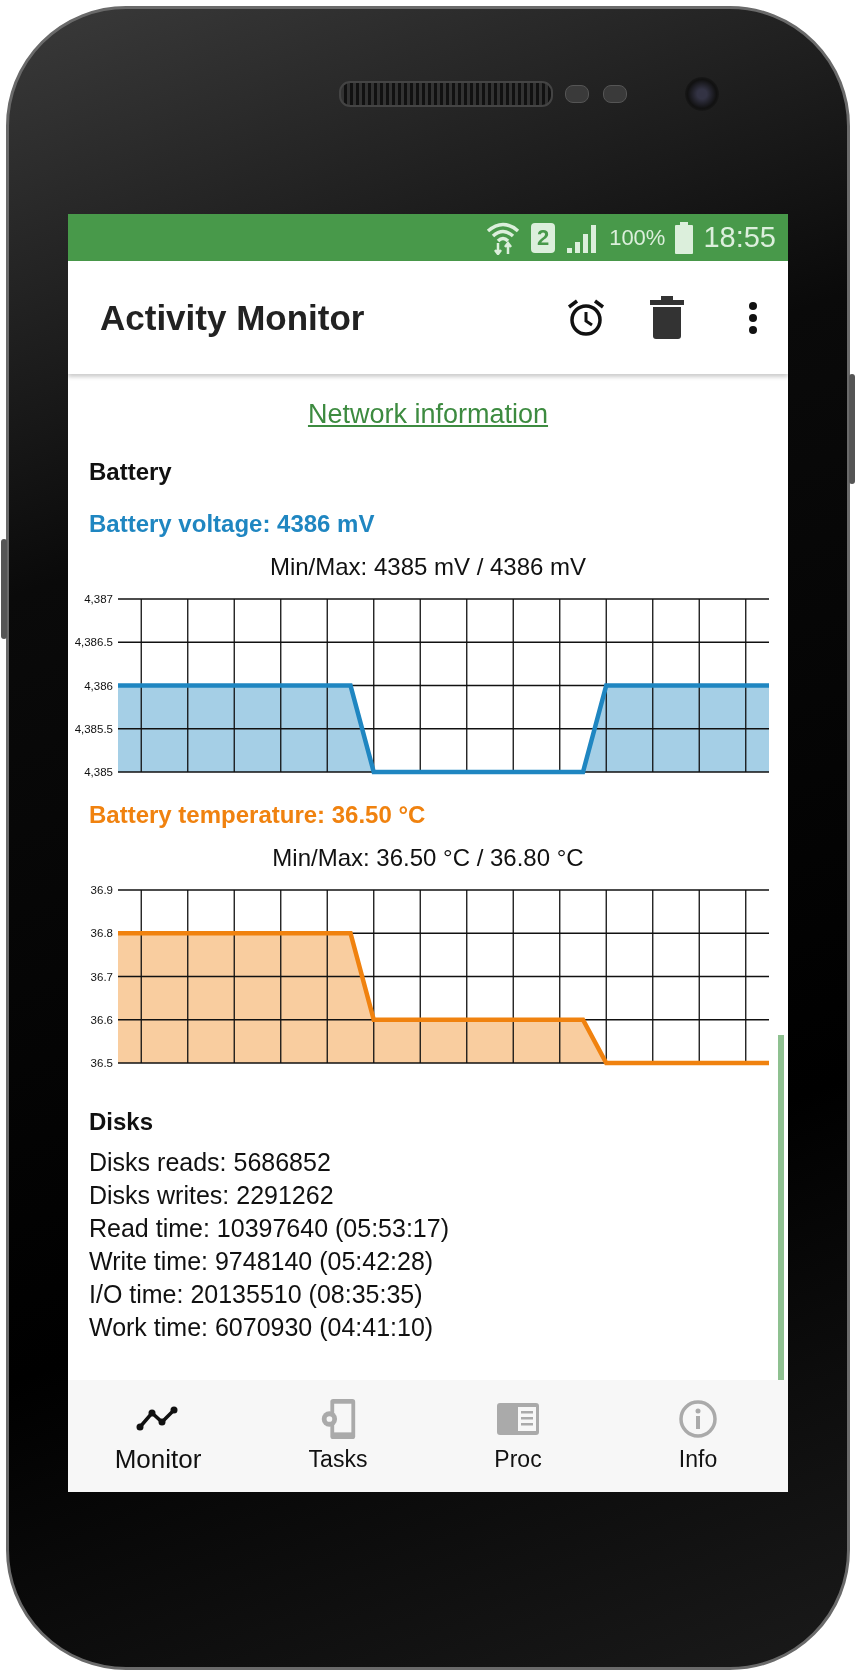  Describe the element at coordinates (262, 1327) in the screenshot. I see `disk-stat: Work time: 6070930 (04:41:10)` at that location.